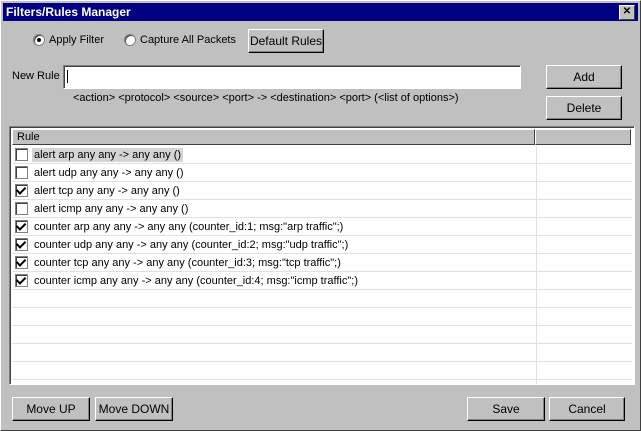 The image size is (641, 431). What do you see at coordinates (322, 155) in the screenshot?
I see `table-row: alert arp any any -> any any ()` at bounding box center [322, 155].